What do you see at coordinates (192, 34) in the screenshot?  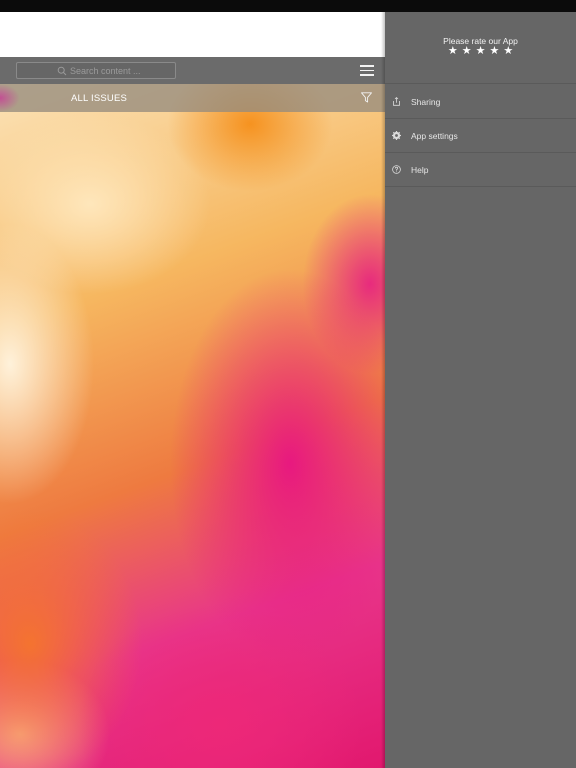 I see `header-area` at bounding box center [192, 34].